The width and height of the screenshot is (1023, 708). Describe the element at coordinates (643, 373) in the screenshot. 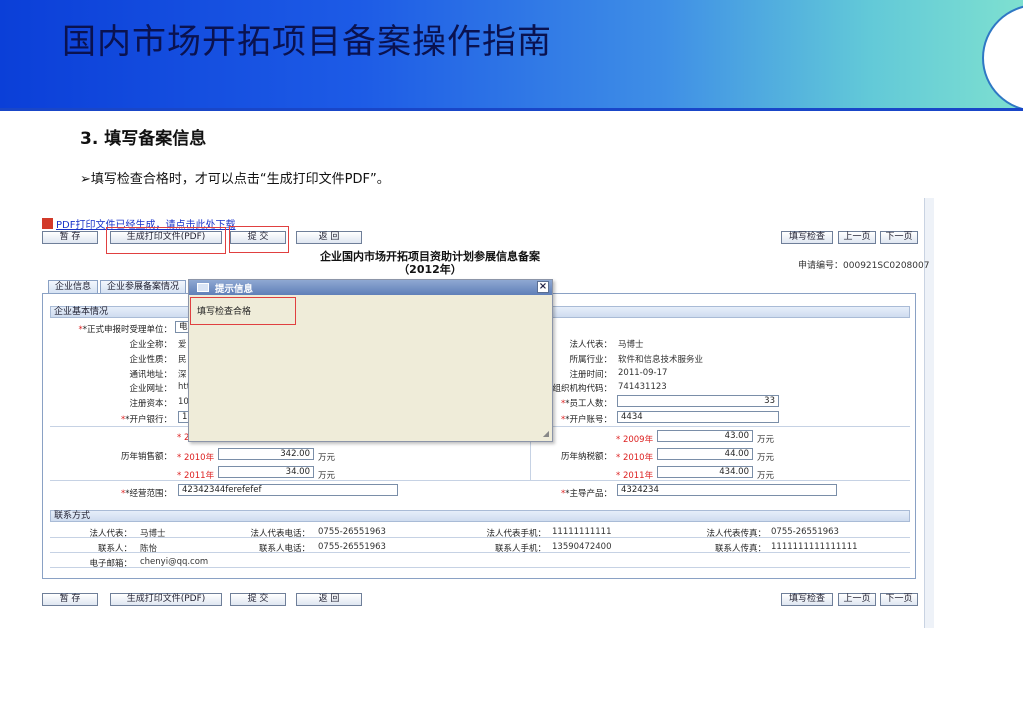

I see `register-date-value: 2011-09-17` at that location.